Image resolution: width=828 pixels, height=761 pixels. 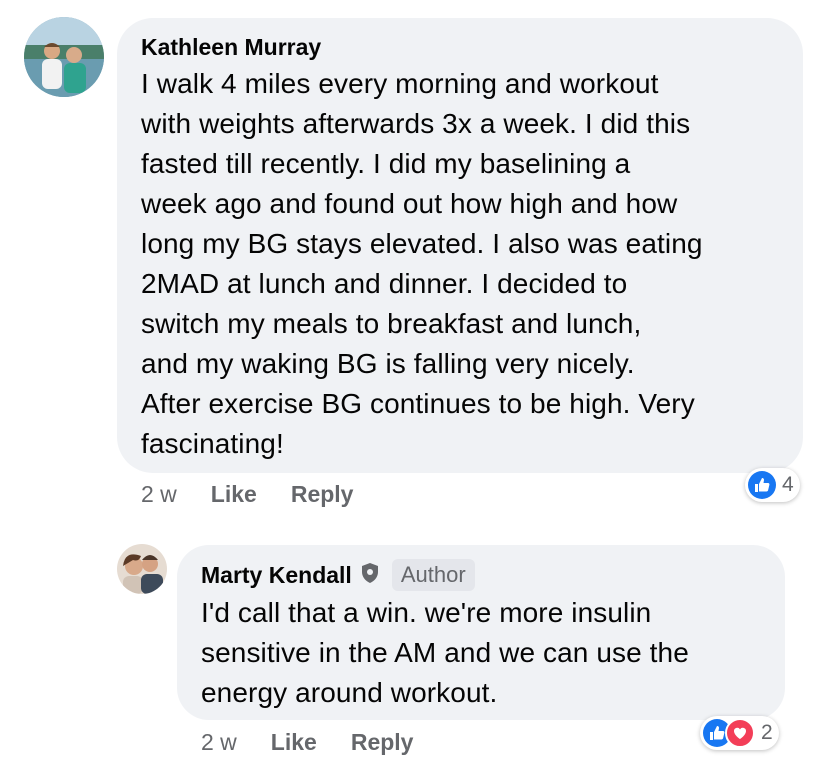 What do you see at coordinates (370, 575) in the screenshot?
I see `shield-icon` at bounding box center [370, 575].